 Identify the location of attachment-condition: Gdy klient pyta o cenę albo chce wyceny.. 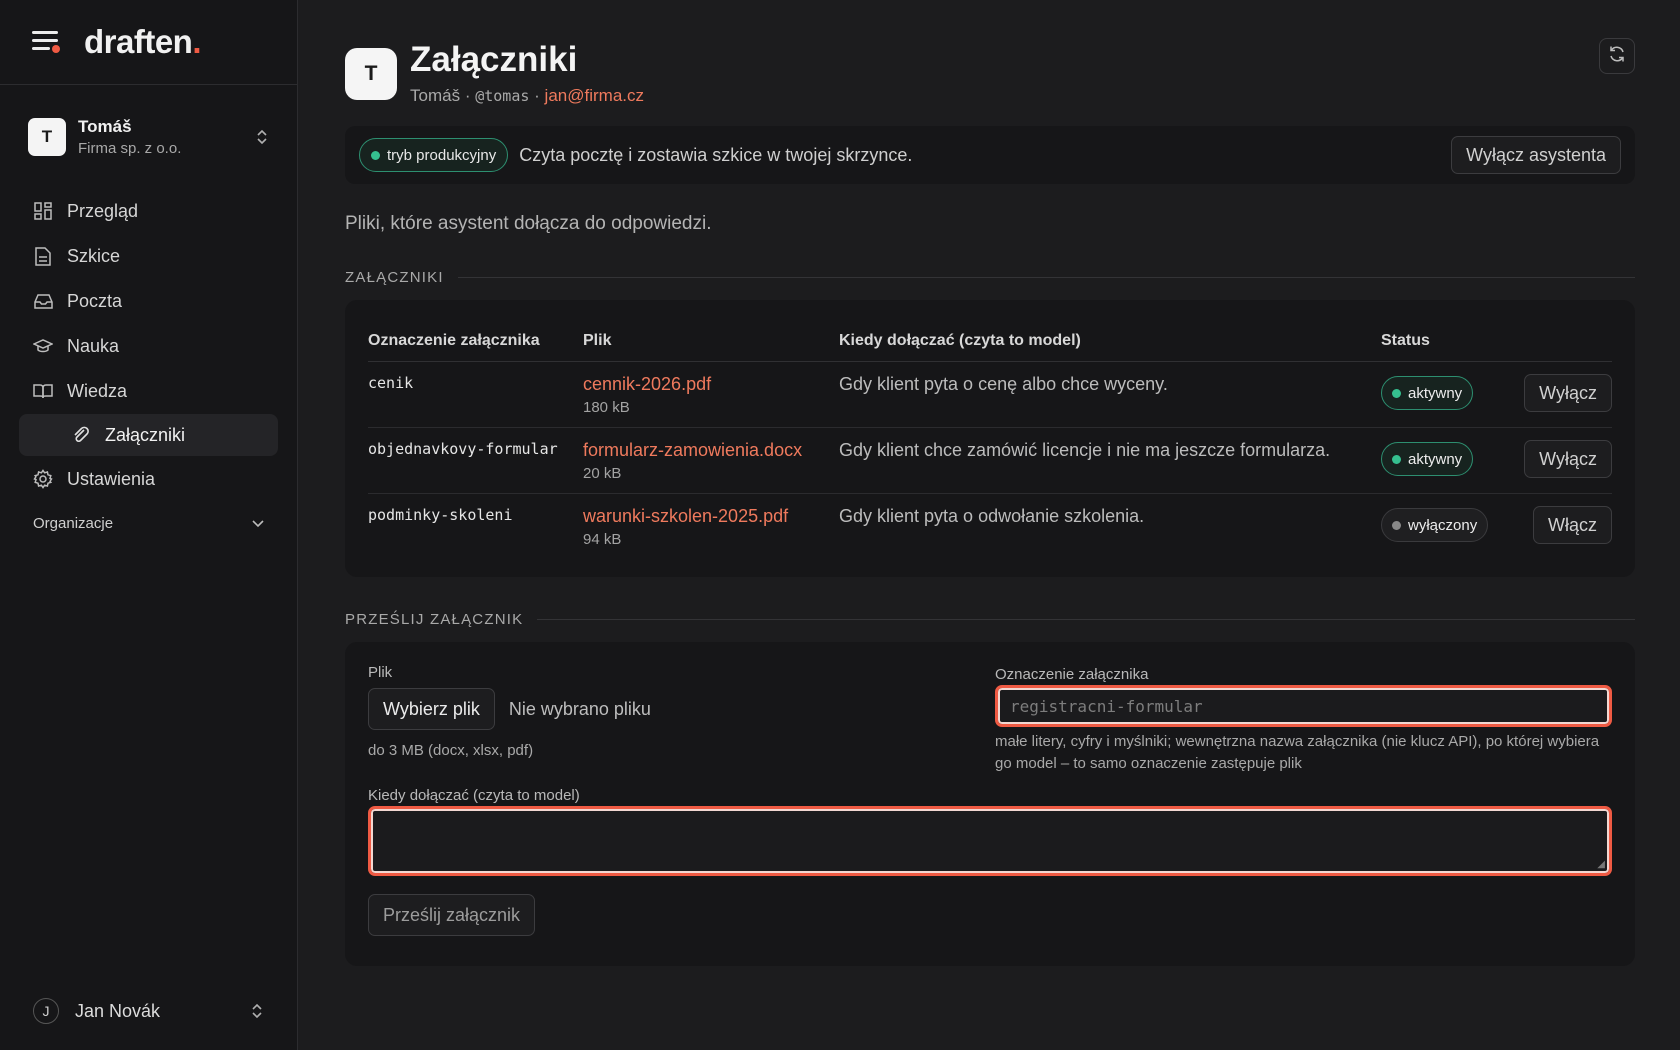
(1110, 394).